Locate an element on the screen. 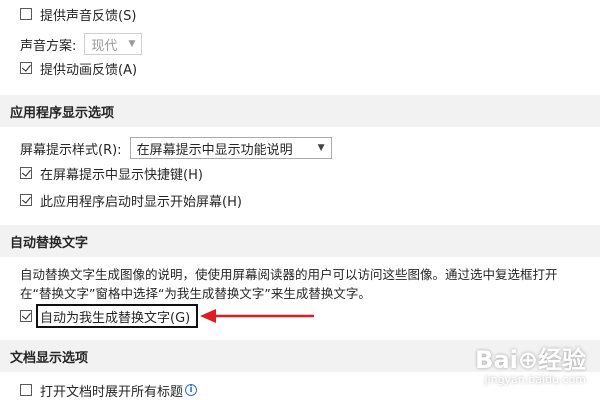  expand-headings-option: 打开文档时展开所有标题 i is located at coordinates (109, 390).